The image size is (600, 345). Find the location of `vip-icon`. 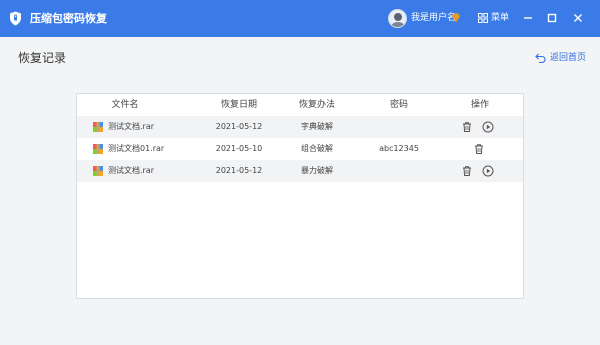

vip-icon is located at coordinates (456, 18).